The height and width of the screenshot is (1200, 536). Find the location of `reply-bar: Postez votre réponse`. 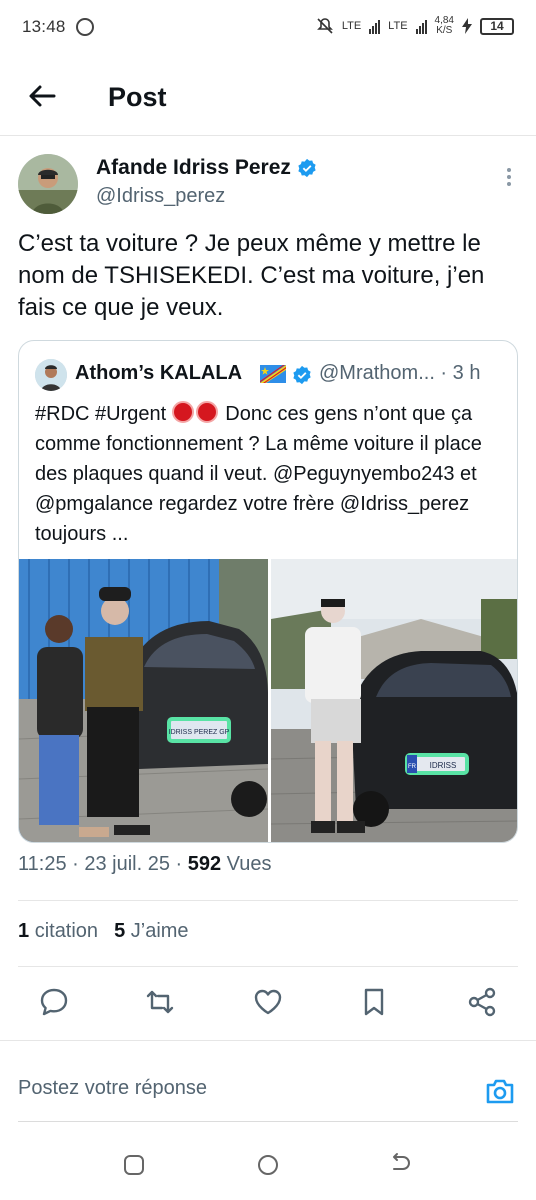

reply-bar: Postez votre réponse is located at coordinates (268, 1081).